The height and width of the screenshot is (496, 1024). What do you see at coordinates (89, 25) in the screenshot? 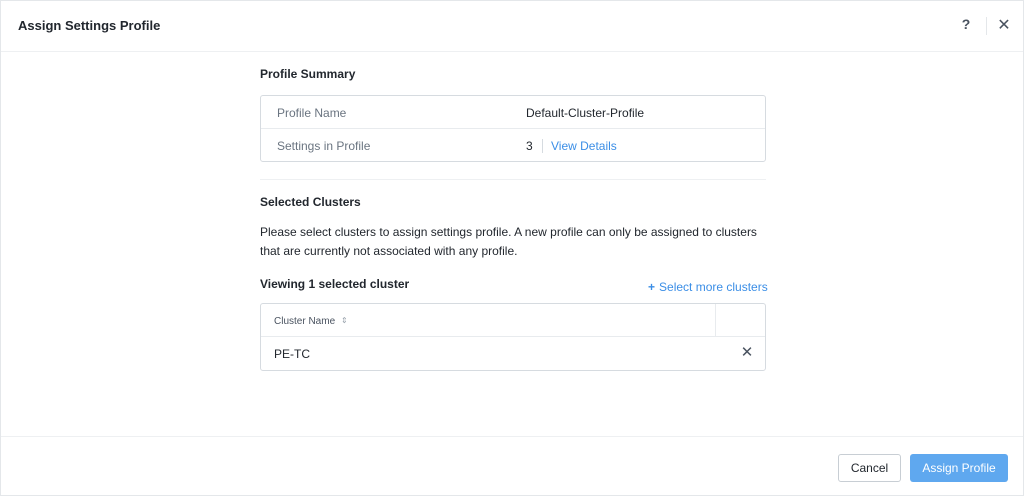
I see `dialog-title: Assign Settings Profile` at bounding box center [89, 25].